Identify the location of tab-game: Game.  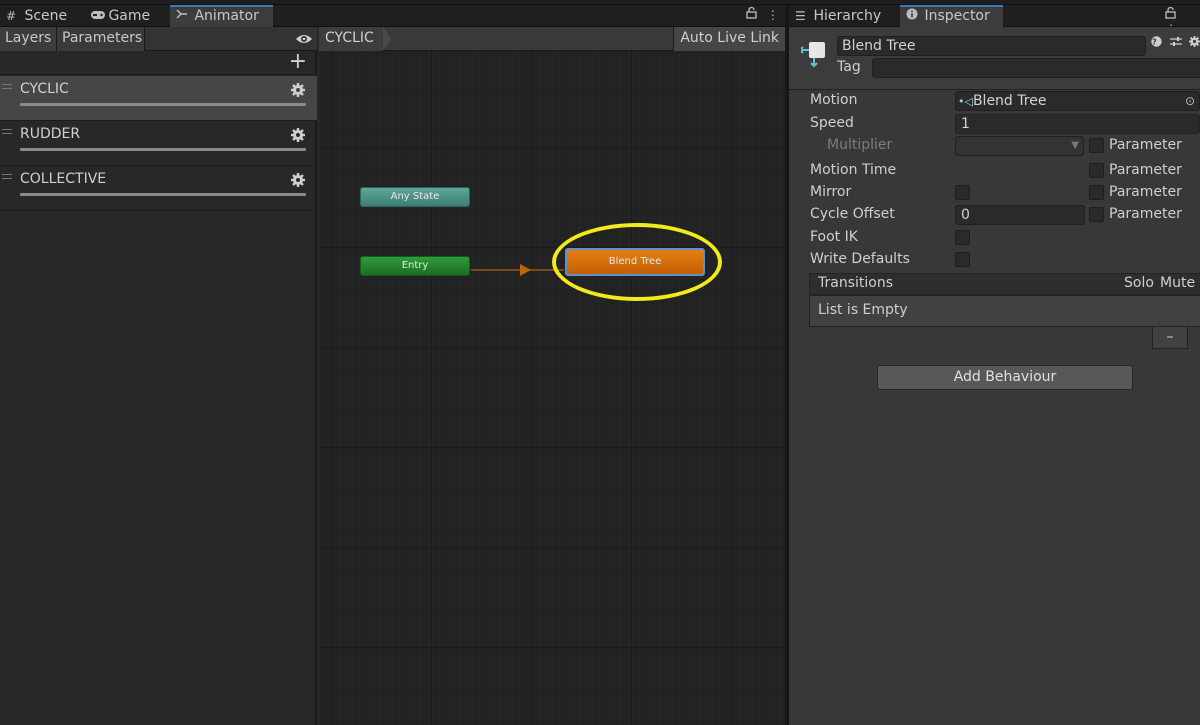
(127, 16).